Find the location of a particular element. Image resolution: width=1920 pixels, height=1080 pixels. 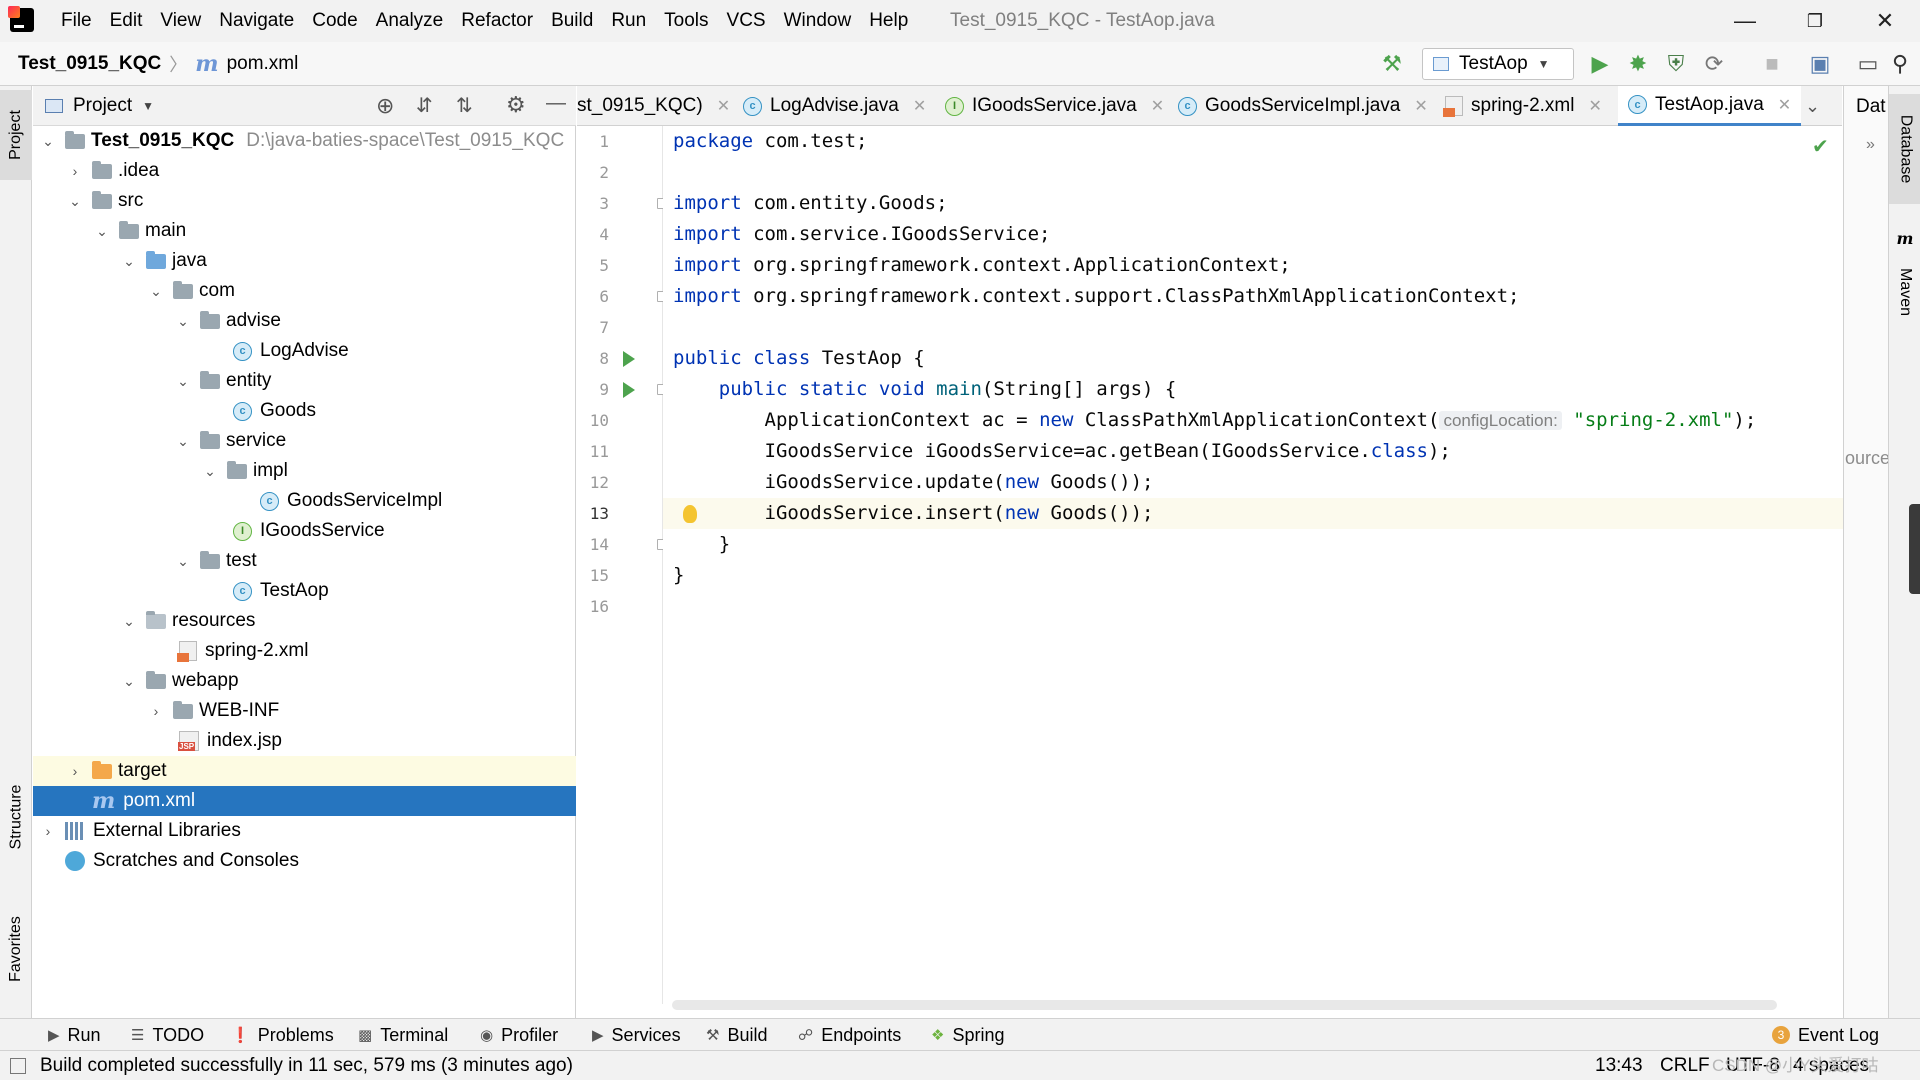

run-tool-button: ▶ Run is located at coordinates (74, 1035).